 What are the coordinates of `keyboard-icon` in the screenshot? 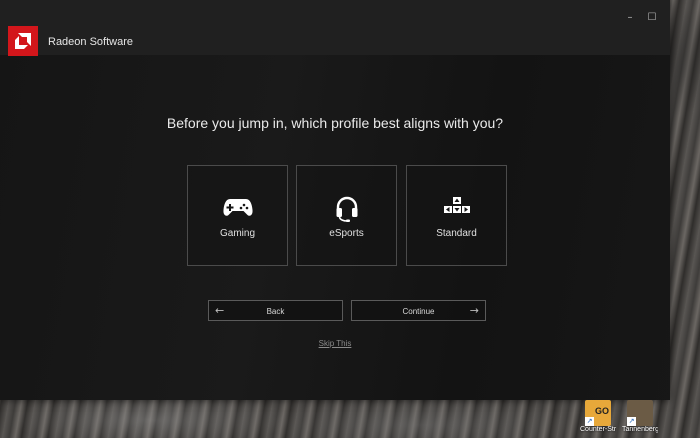 It's located at (456, 205).